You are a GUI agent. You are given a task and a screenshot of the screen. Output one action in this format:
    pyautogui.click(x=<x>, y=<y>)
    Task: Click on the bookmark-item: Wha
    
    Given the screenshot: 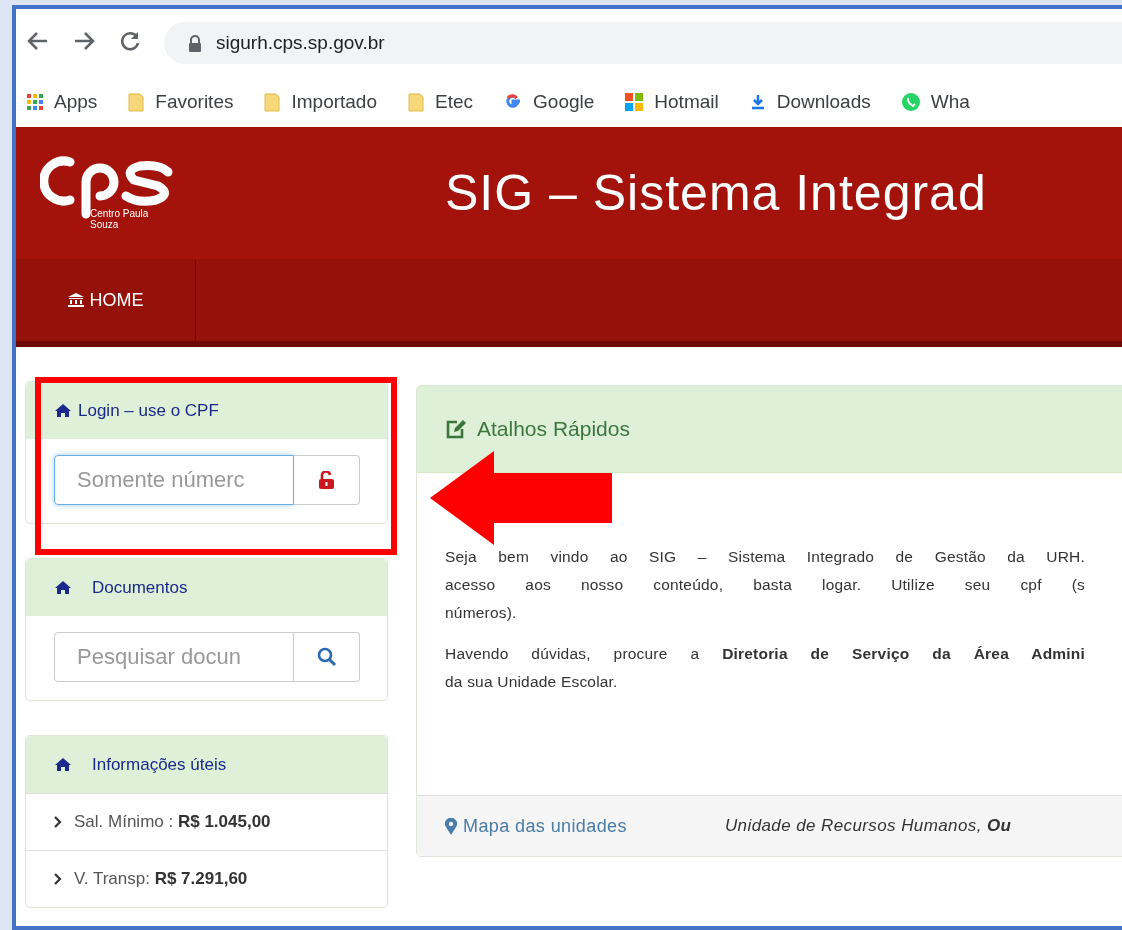 What is the action you would take?
    pyautogui.click(x=935, y=102)
    